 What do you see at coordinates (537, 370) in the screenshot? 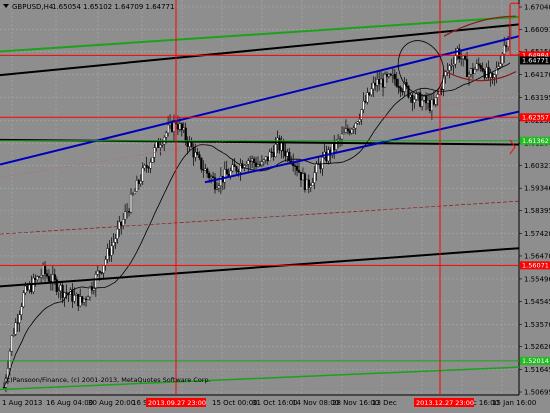
I see `price-tick-label: 1.51645` at bounding box center [537, 370].